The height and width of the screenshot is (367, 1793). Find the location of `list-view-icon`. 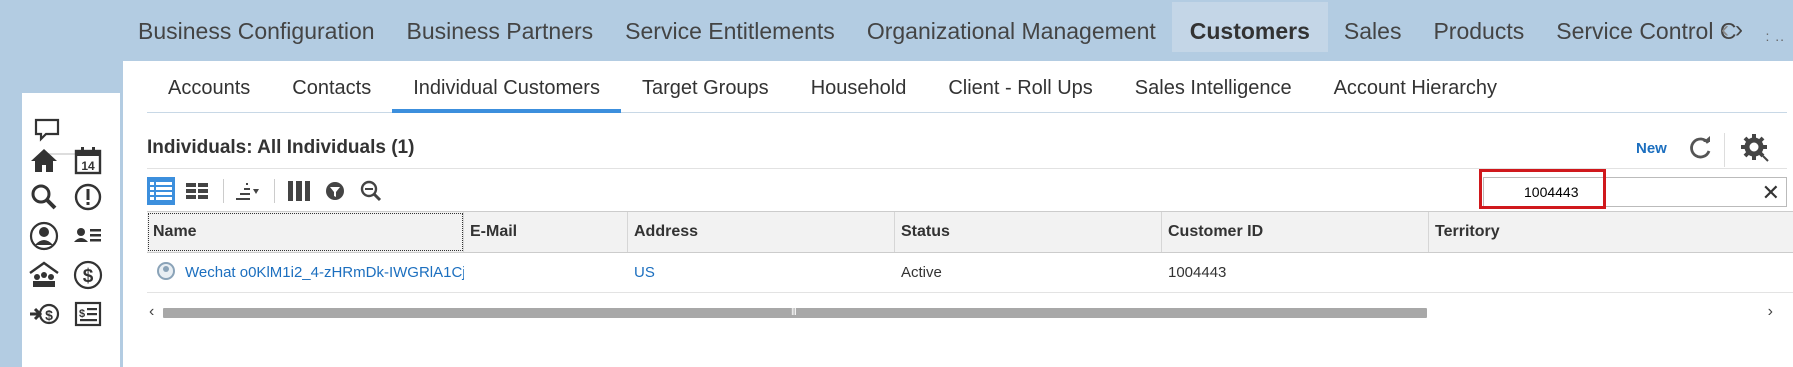

list-view-icon is located at coordinates (161, 191).